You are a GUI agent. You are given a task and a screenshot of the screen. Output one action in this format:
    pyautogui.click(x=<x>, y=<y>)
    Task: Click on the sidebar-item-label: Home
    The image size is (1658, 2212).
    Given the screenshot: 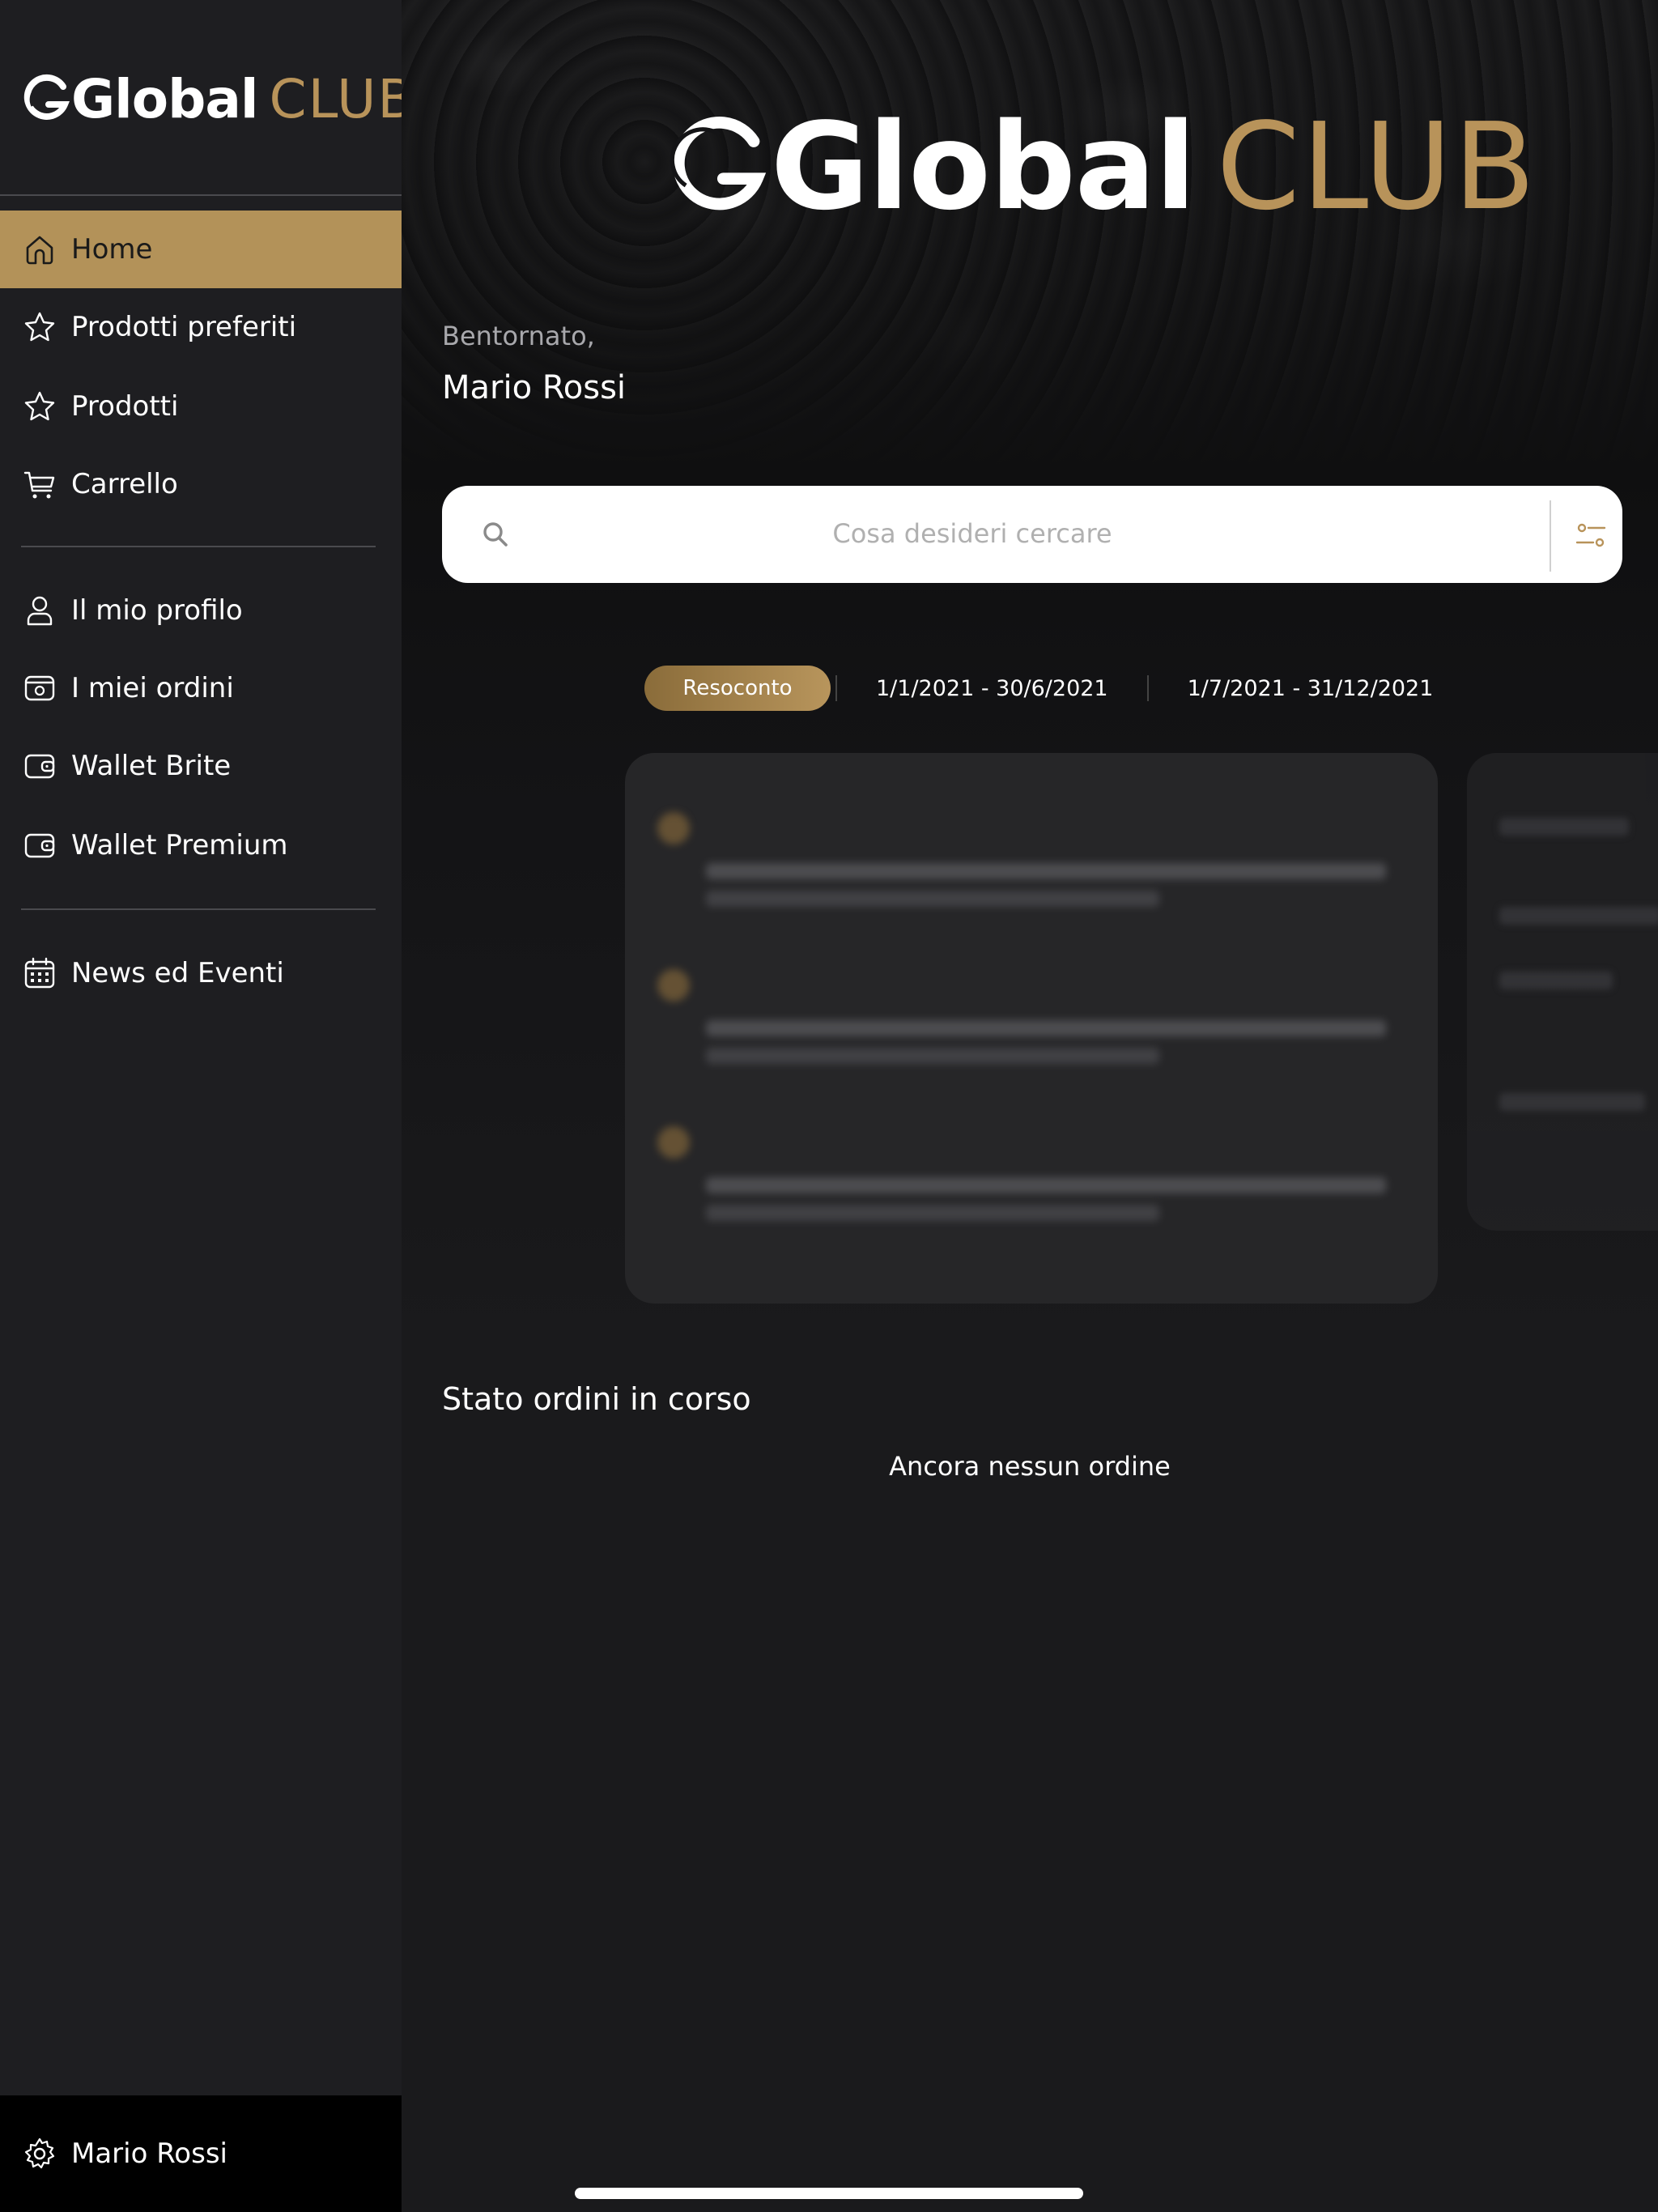 What is the action you would take?
    pyautogui.click(x=112, y=250)
    